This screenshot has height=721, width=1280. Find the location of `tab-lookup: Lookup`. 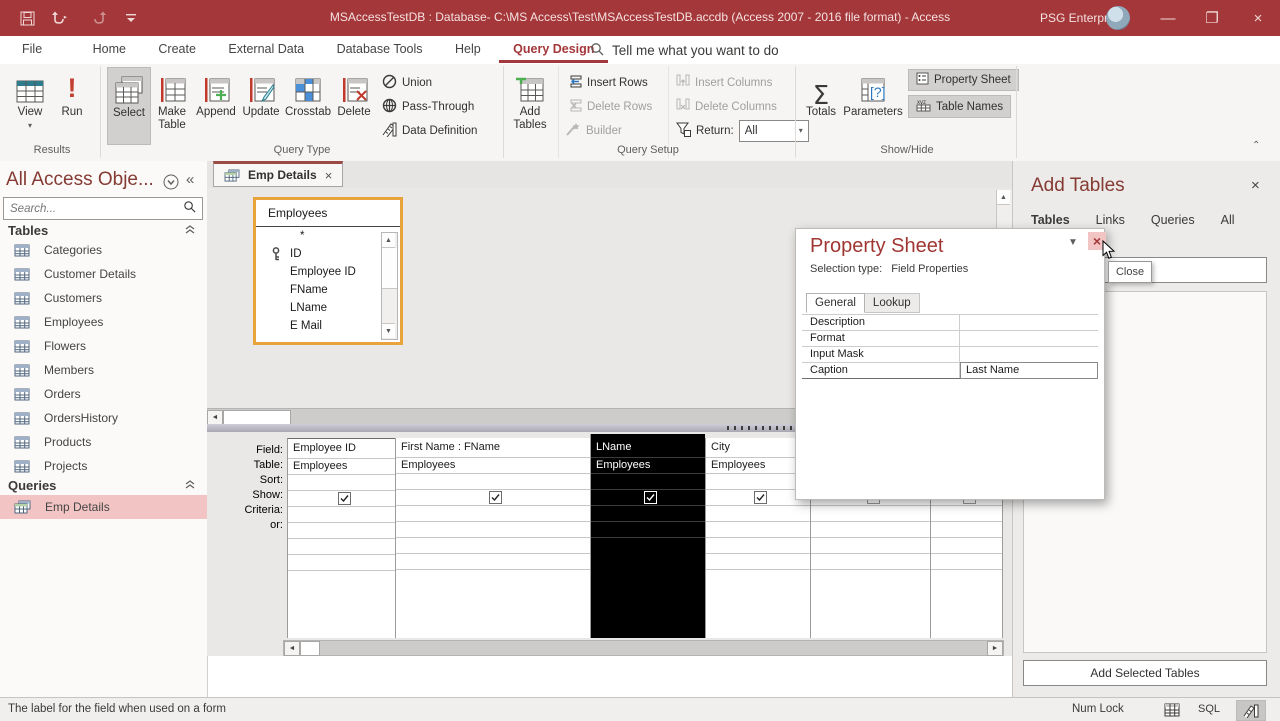

tab-lookup: Lookup is located at coordinates (892, 303).